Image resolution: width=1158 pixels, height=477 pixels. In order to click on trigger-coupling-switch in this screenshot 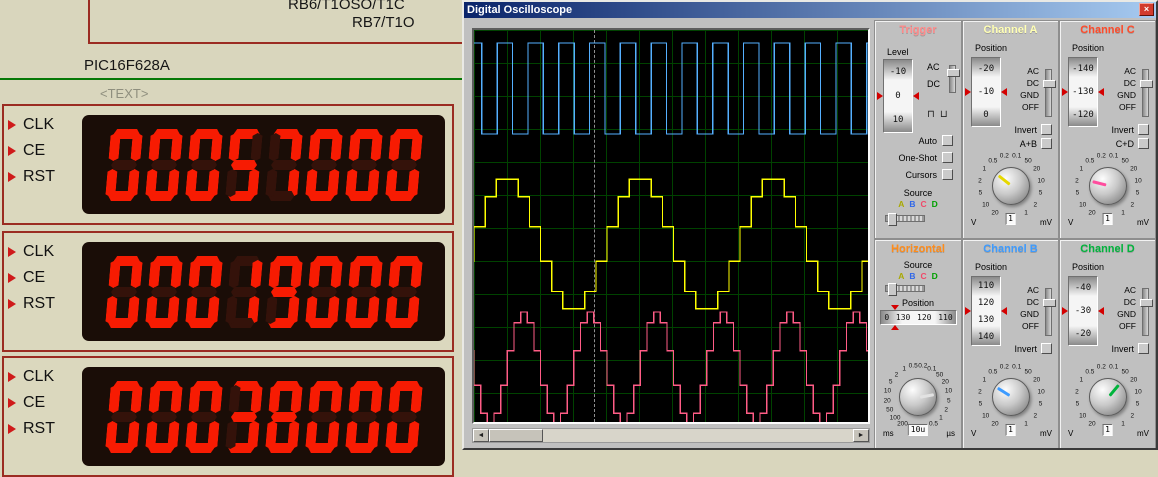, I will do `click(953, 79)`.